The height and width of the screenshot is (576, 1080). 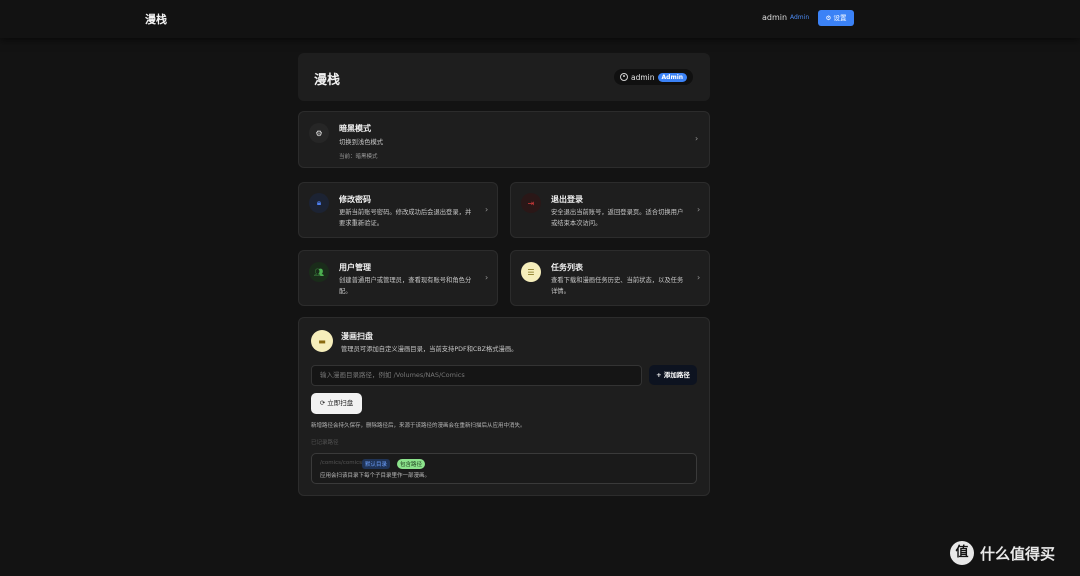 What do you see at coordinates (567, 199) in the screenshot?
I see `logout-title: 退出登录` at bounding box center [567, 199].